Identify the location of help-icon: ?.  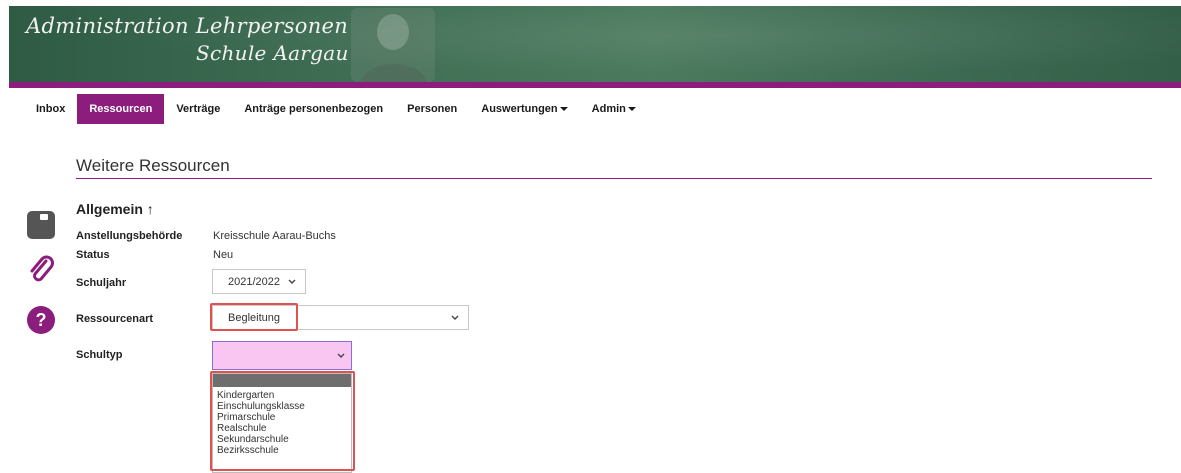
(41, 320).